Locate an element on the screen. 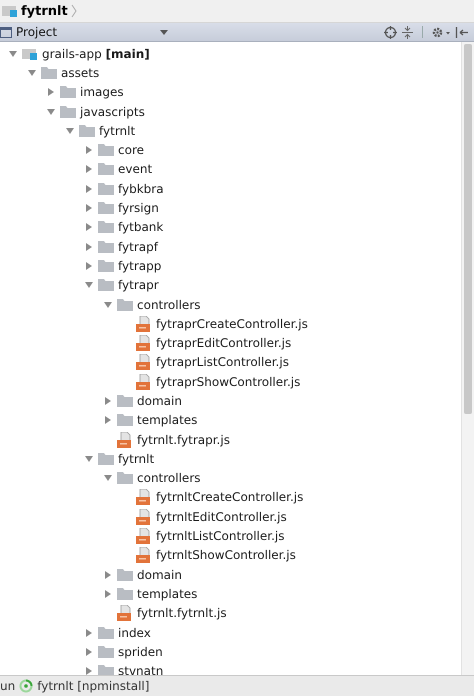 Image resolution: width=474 pixels, height=696 pixels. folder-name: fybkbra is located at coordinates (141, 189).